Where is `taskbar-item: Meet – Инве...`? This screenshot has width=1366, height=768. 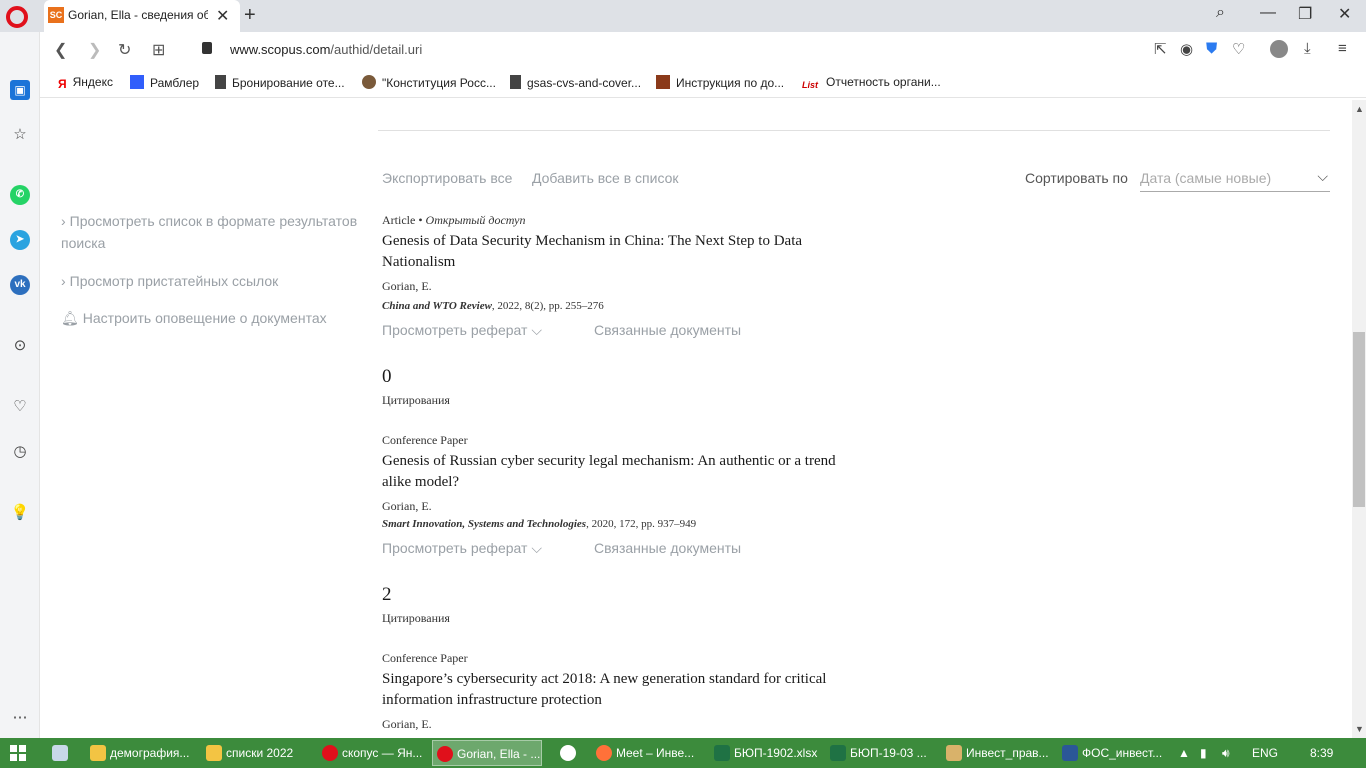 taskbar-item: Meet – Инве... is located at coordinates (647, 753).